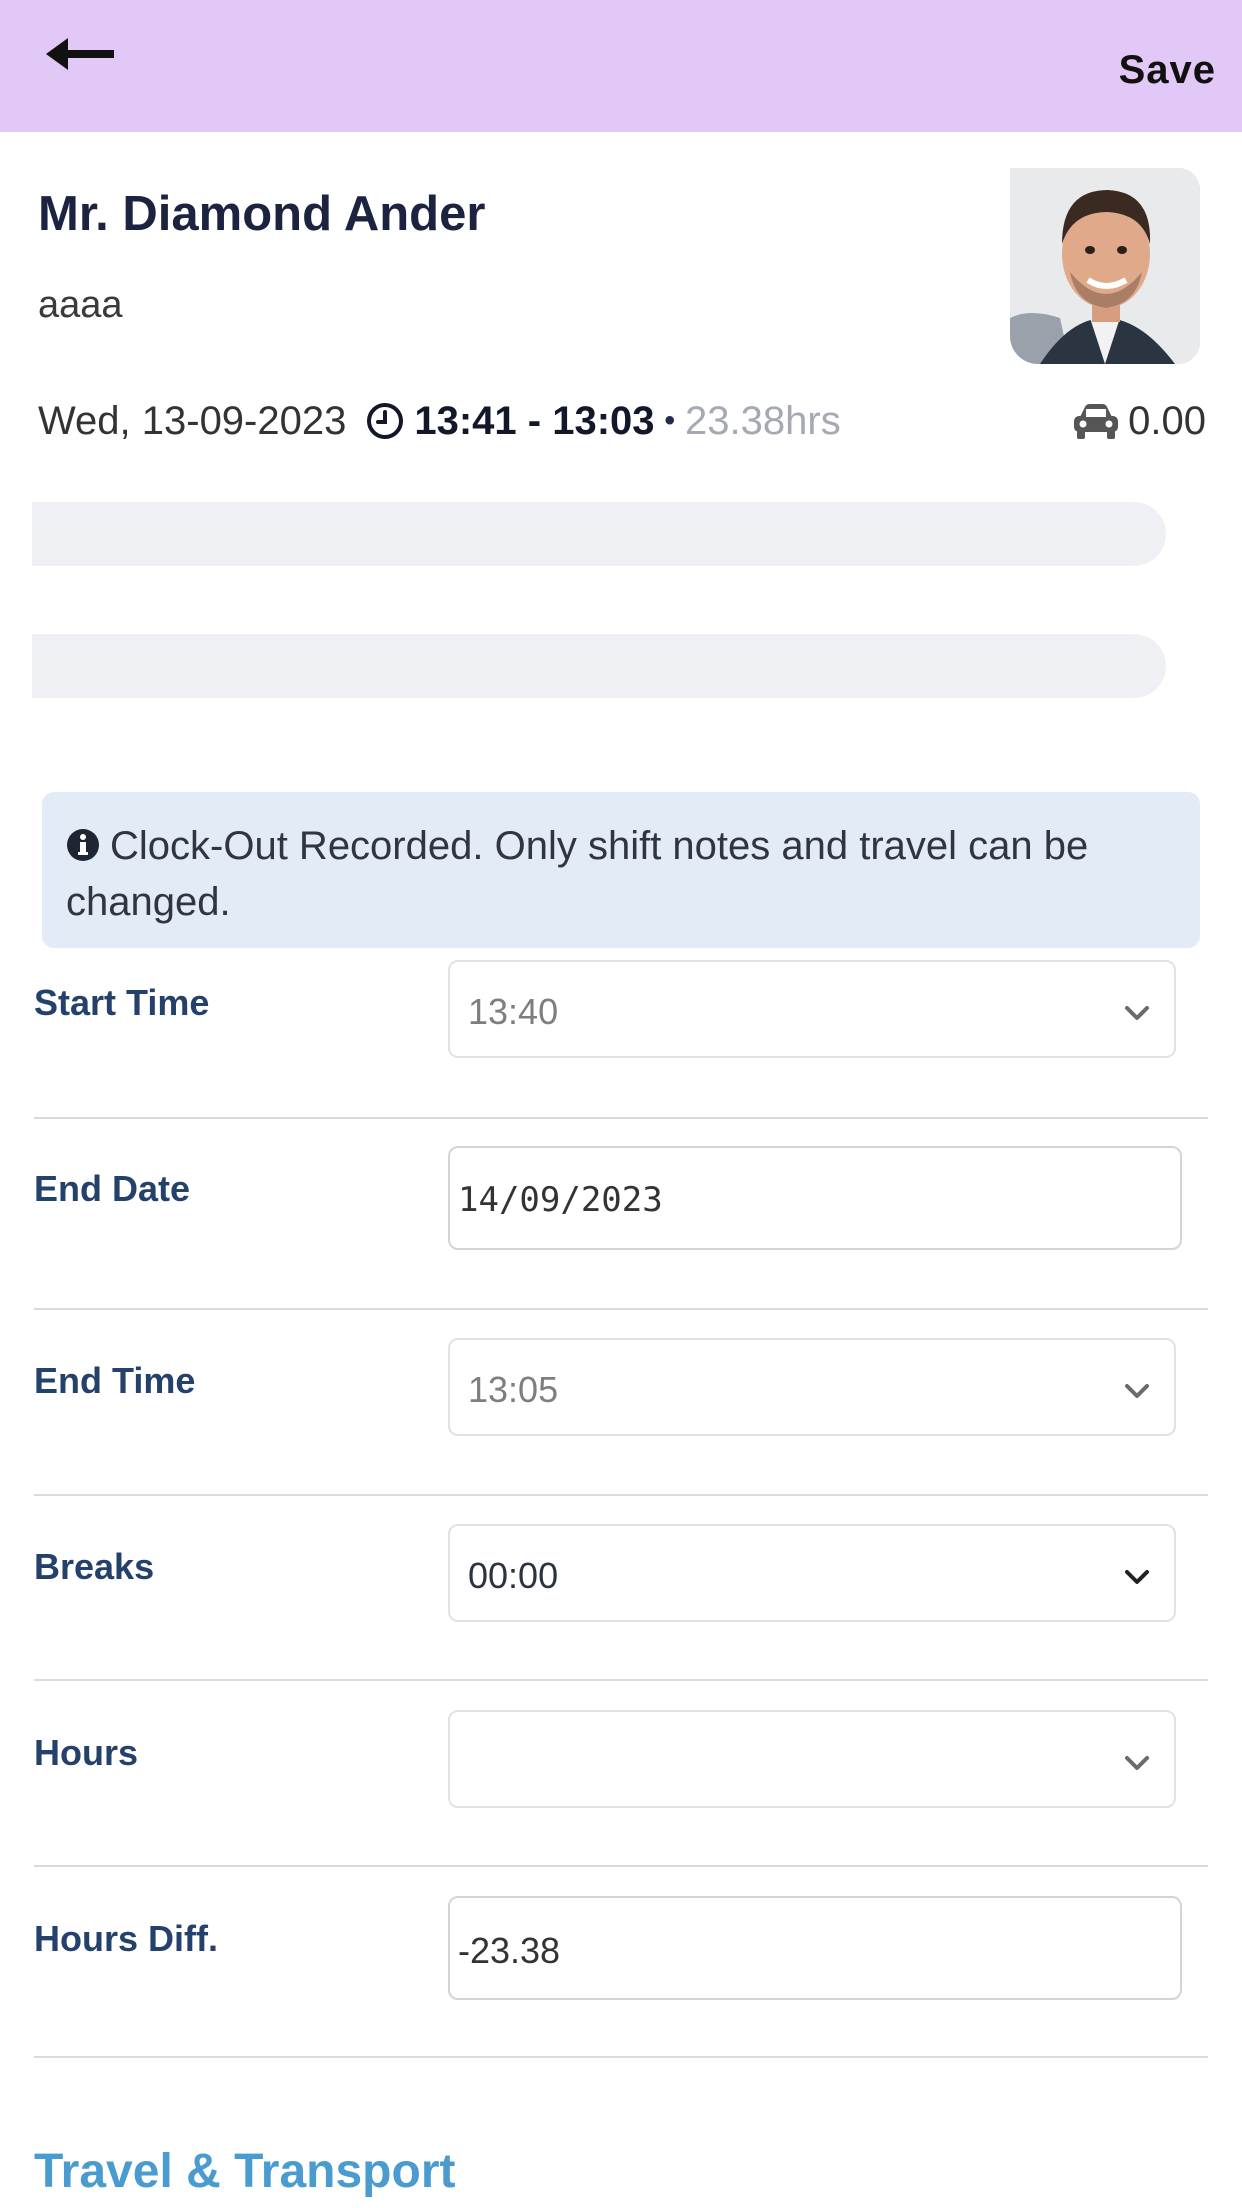 The width and height of the screenshot is (1242, 2208). I want to click on hours-select, so click(812, 1759).